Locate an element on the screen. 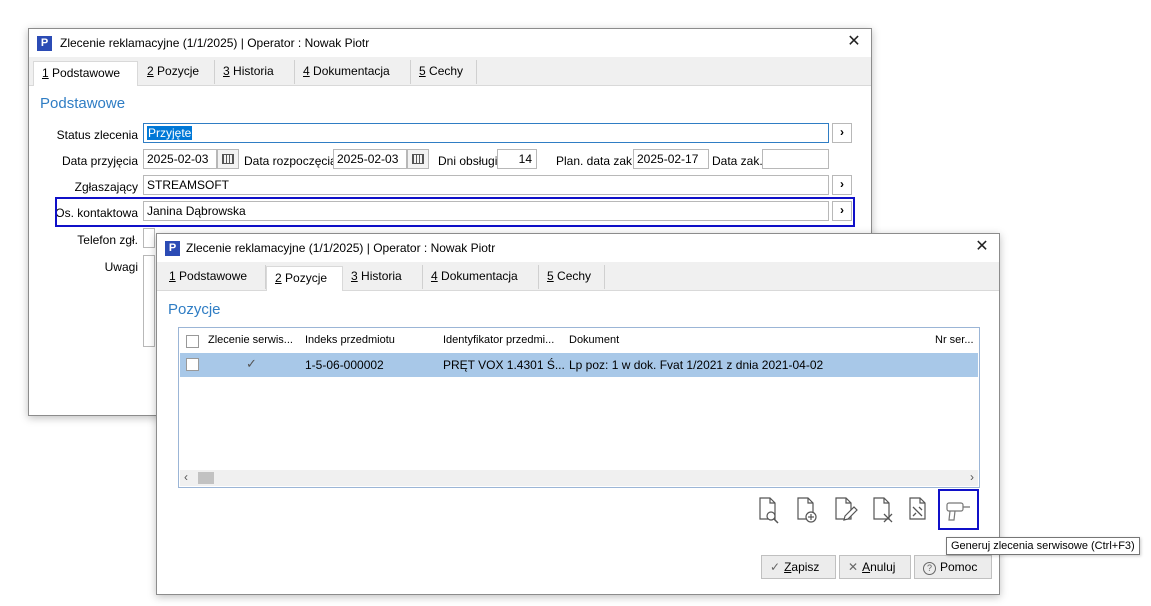  dni-obslugi-label: Dni obsługi is located at coordinates (468, 161).